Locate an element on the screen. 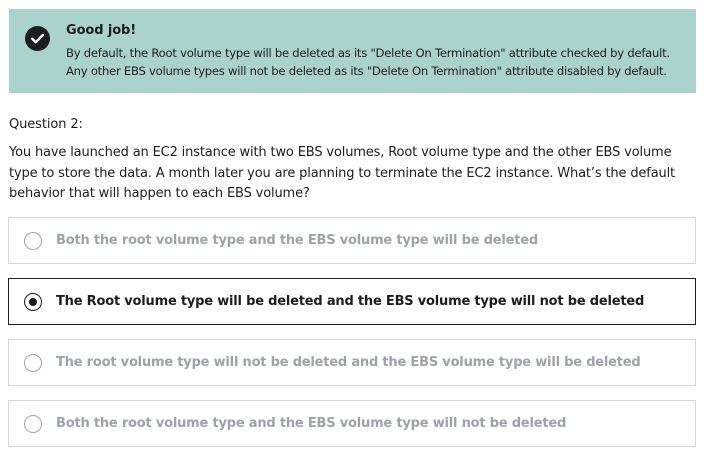  check-circle-icon is located at coordinates (37, 38).